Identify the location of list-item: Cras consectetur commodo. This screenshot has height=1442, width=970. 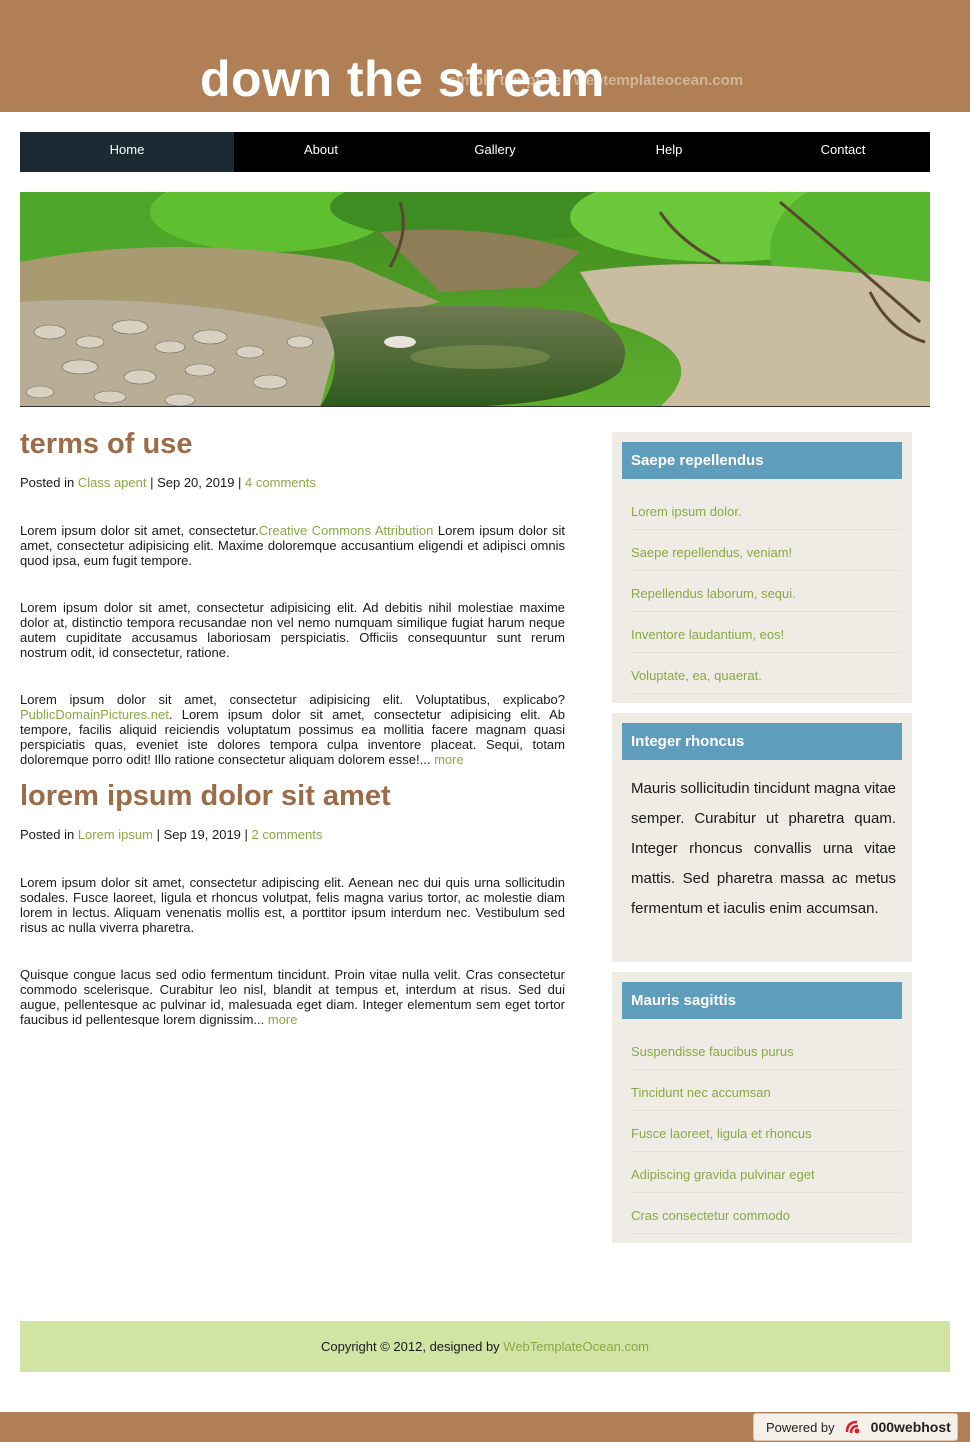
(766, 1213).